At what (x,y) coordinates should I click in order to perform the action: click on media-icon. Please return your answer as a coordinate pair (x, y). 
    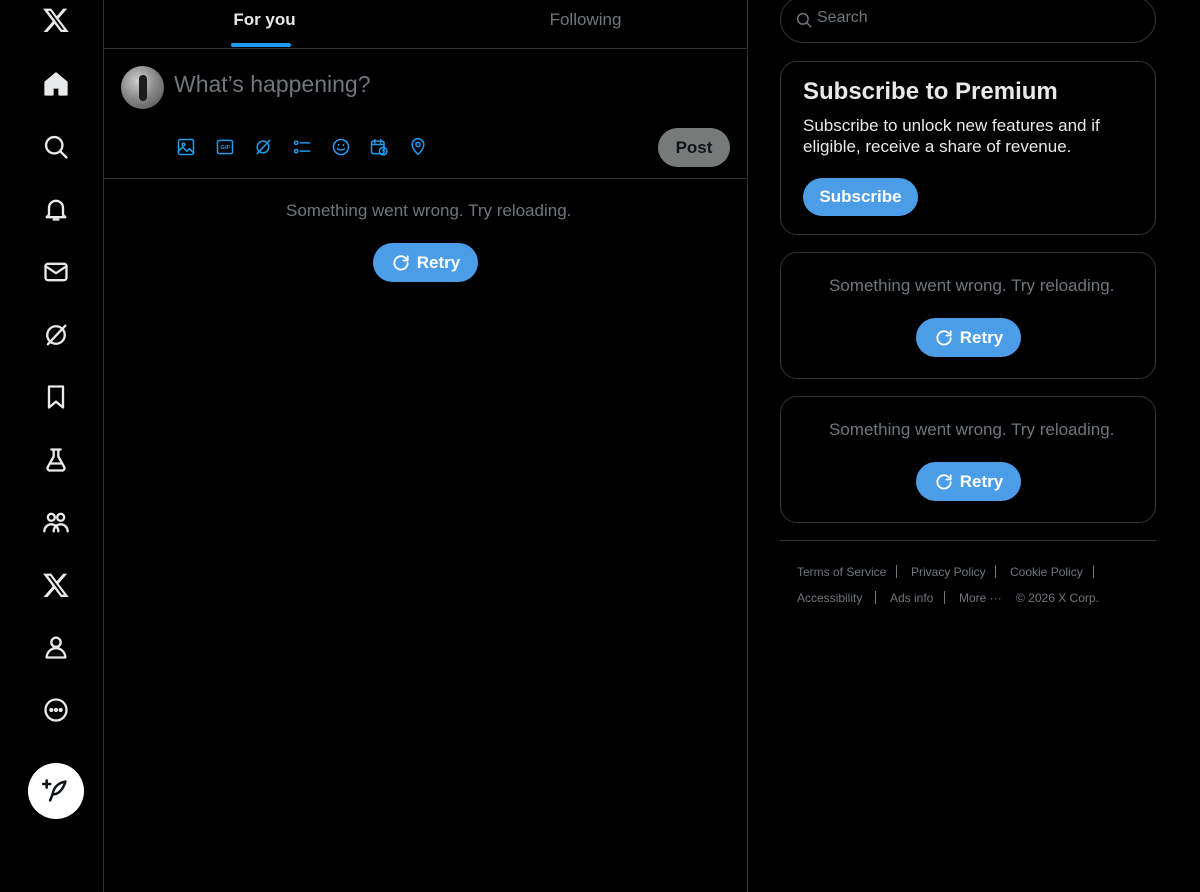
    Looking at the image, I should click on (186, 147).